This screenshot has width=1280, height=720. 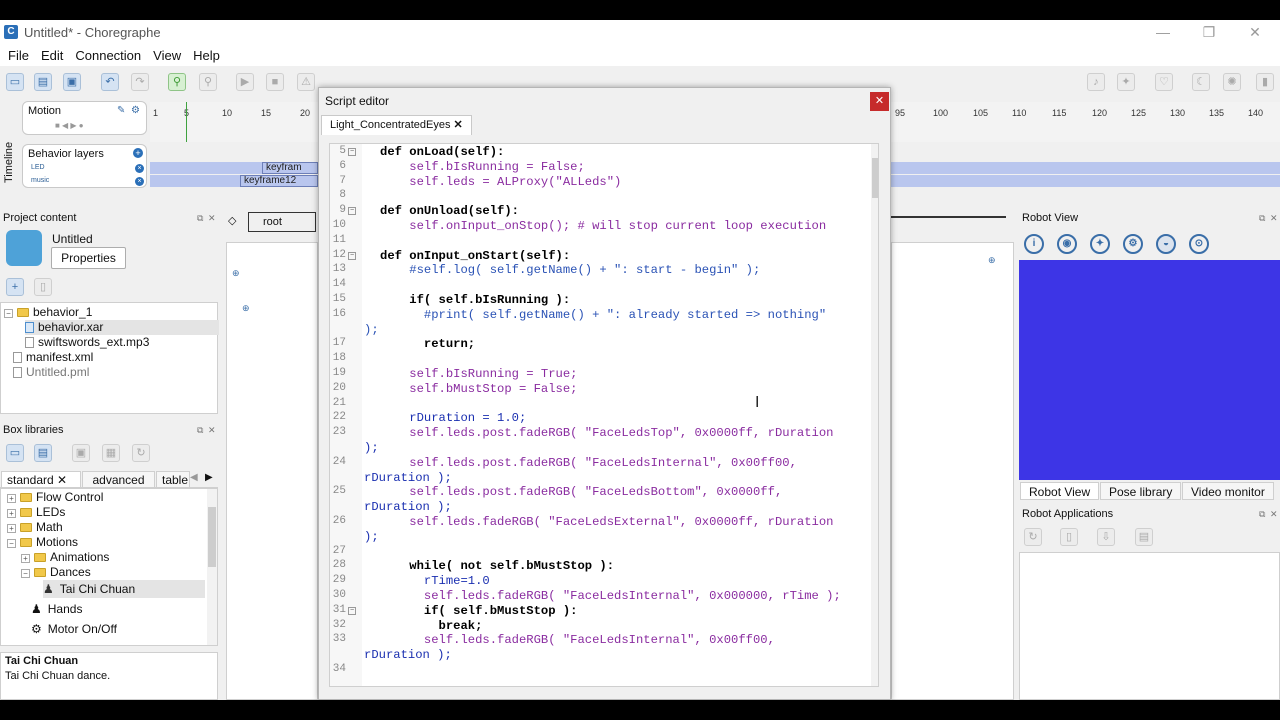 I want to click on tab-standard: standard ✕, so click(x=41, y=479).